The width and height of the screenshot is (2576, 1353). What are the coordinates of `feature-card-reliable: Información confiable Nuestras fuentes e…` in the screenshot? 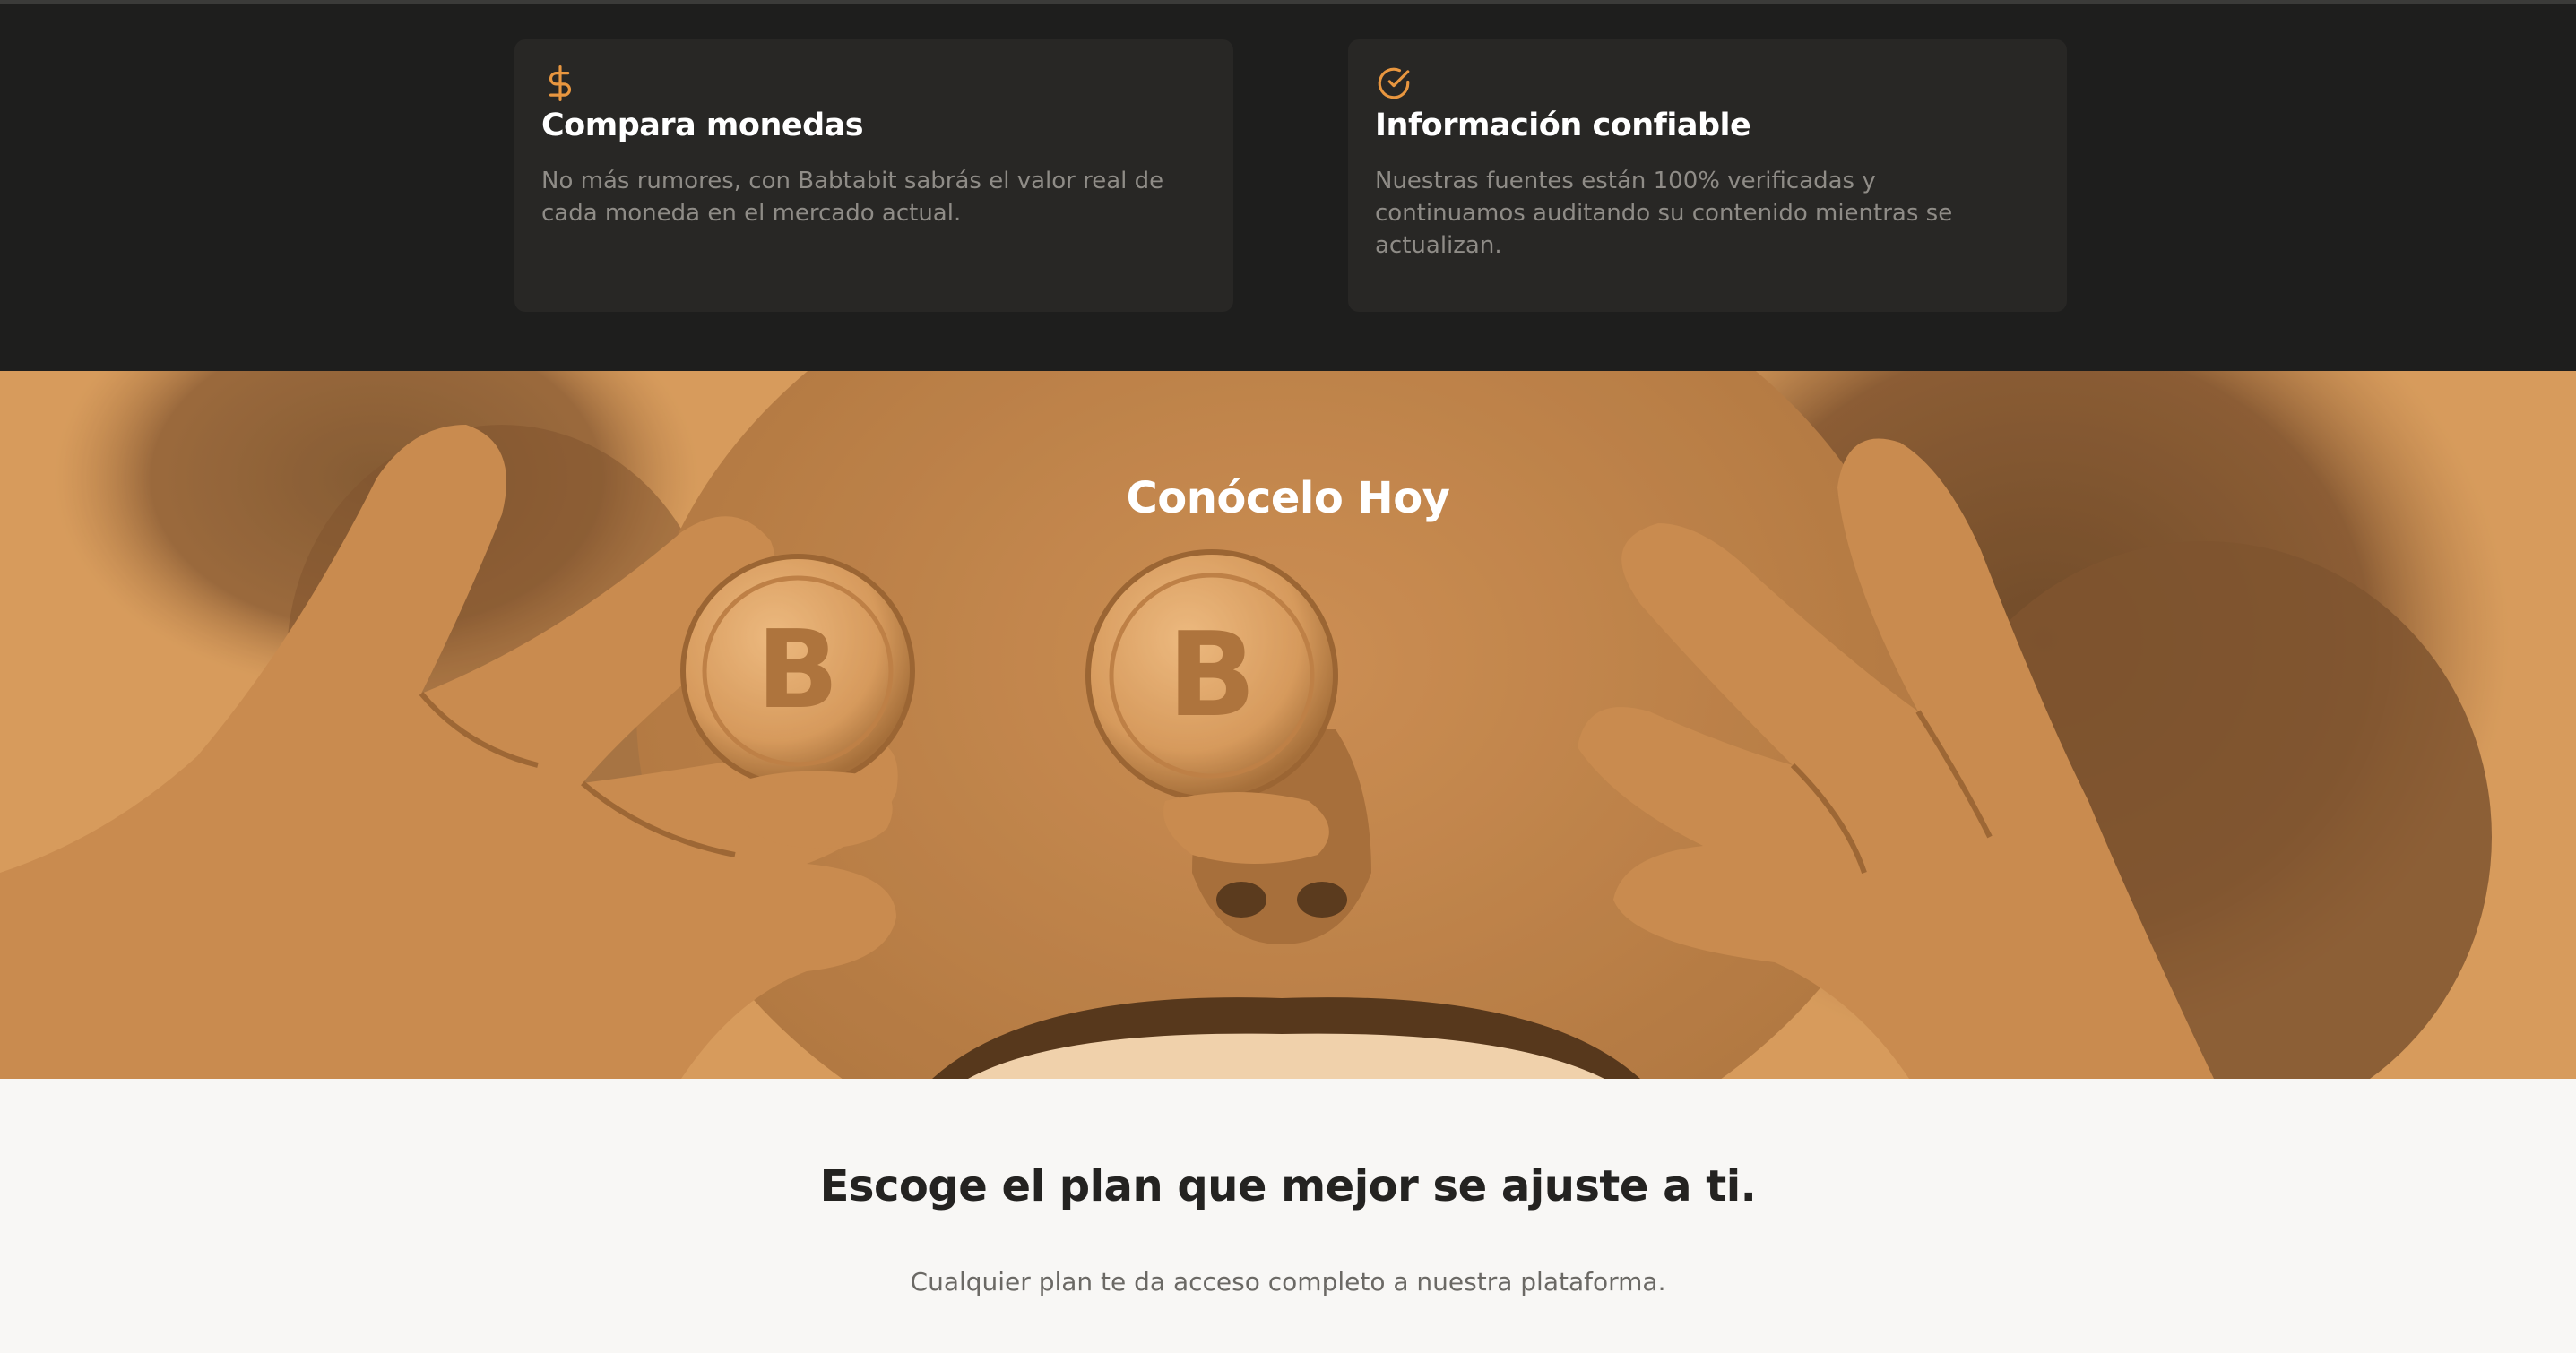 It's located at (1707, 175).